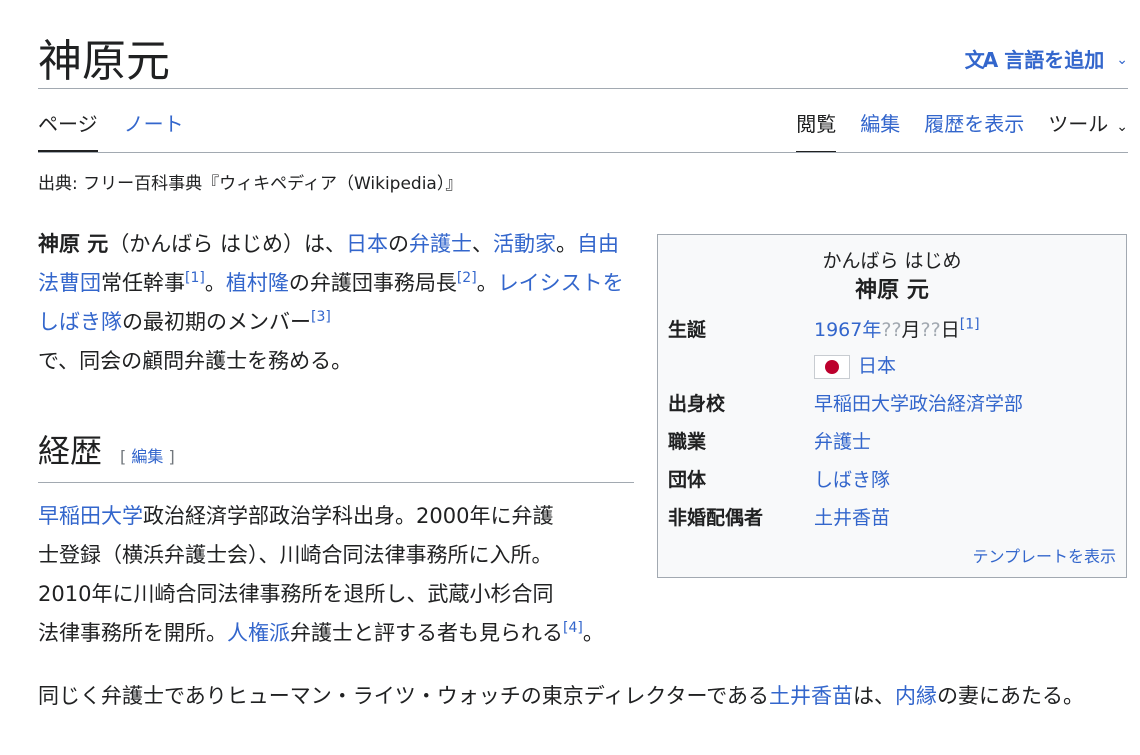 Image resolution: width=1140 pixels, height=755 pixels. Describe the element at coordinates (832, 366) in the screenshot. I see `japan-flag-icon` at that location.